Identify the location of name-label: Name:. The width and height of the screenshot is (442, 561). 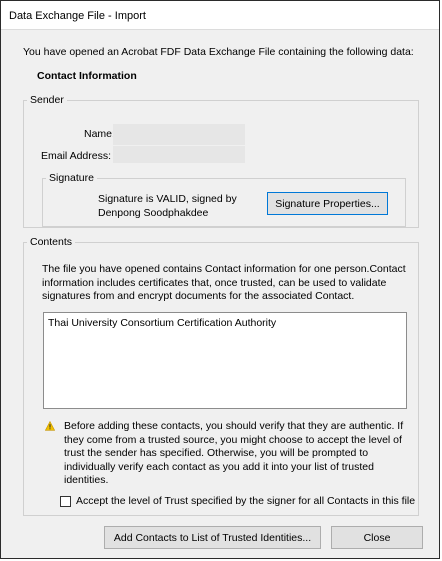
(99, 134).